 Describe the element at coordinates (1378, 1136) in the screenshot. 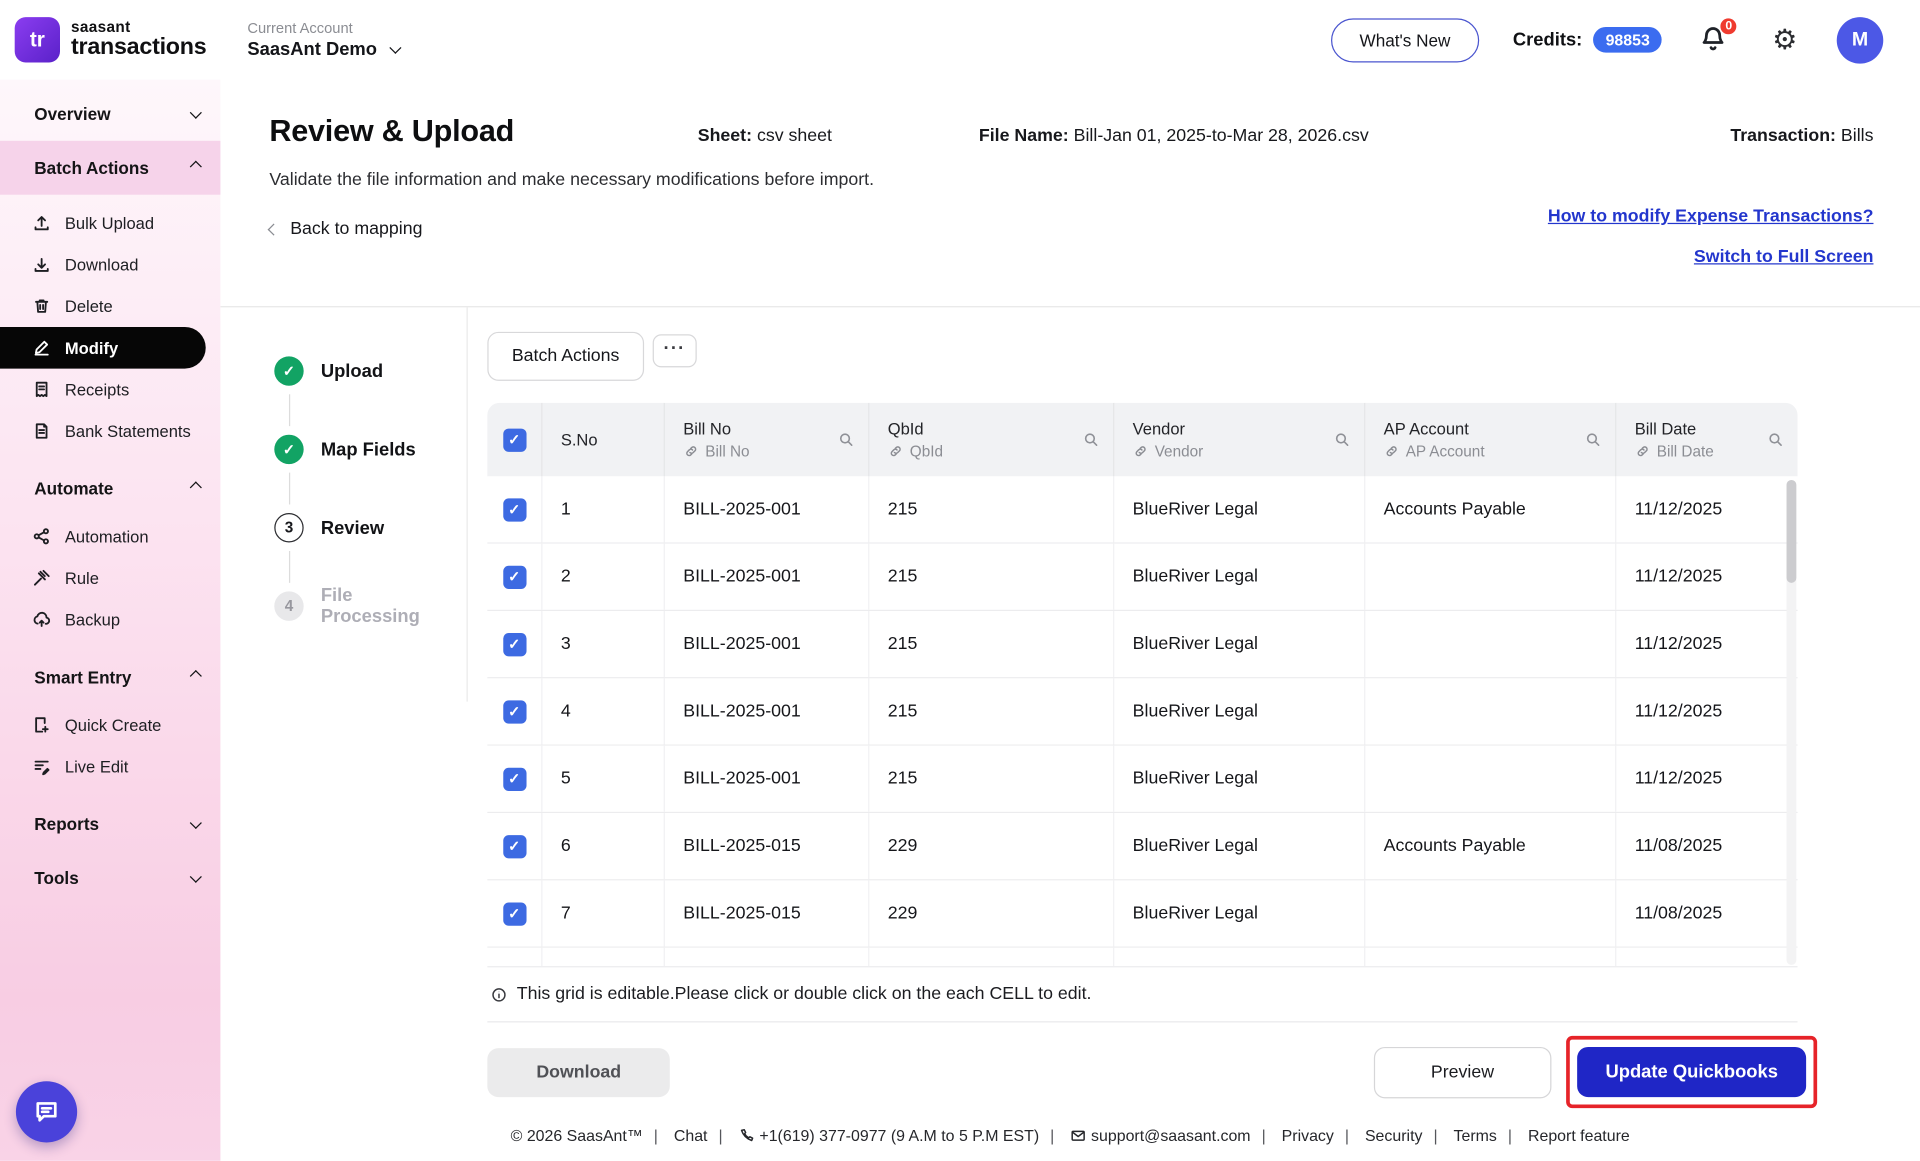

I see `footer-security-link: Security` at that location.